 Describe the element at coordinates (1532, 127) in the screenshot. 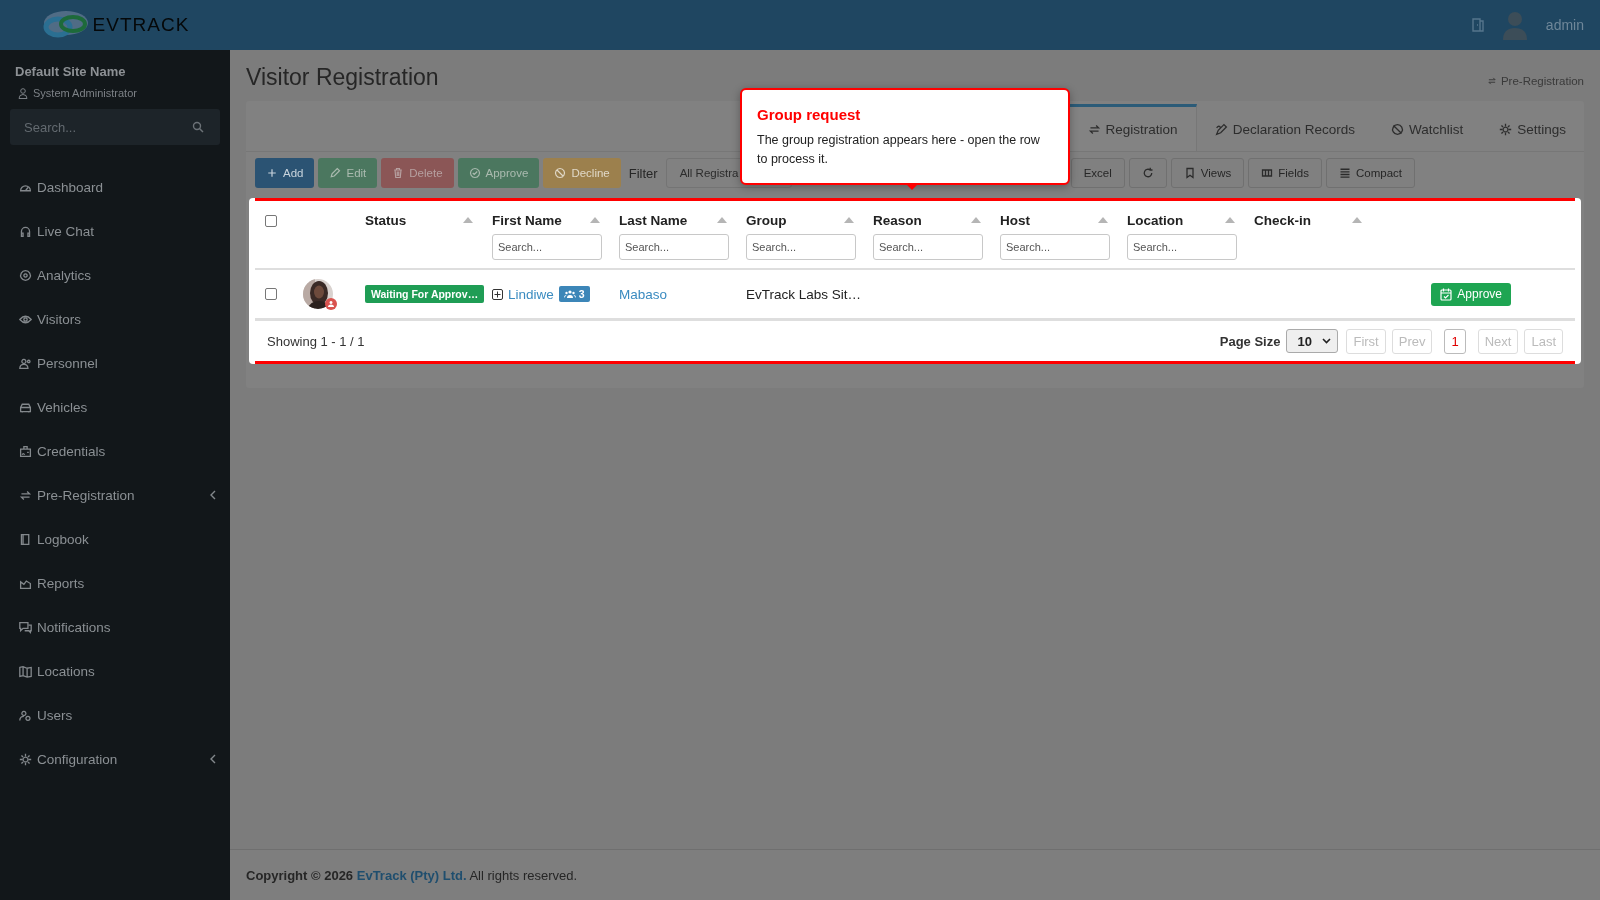

I see `tab: Settings` at that location.